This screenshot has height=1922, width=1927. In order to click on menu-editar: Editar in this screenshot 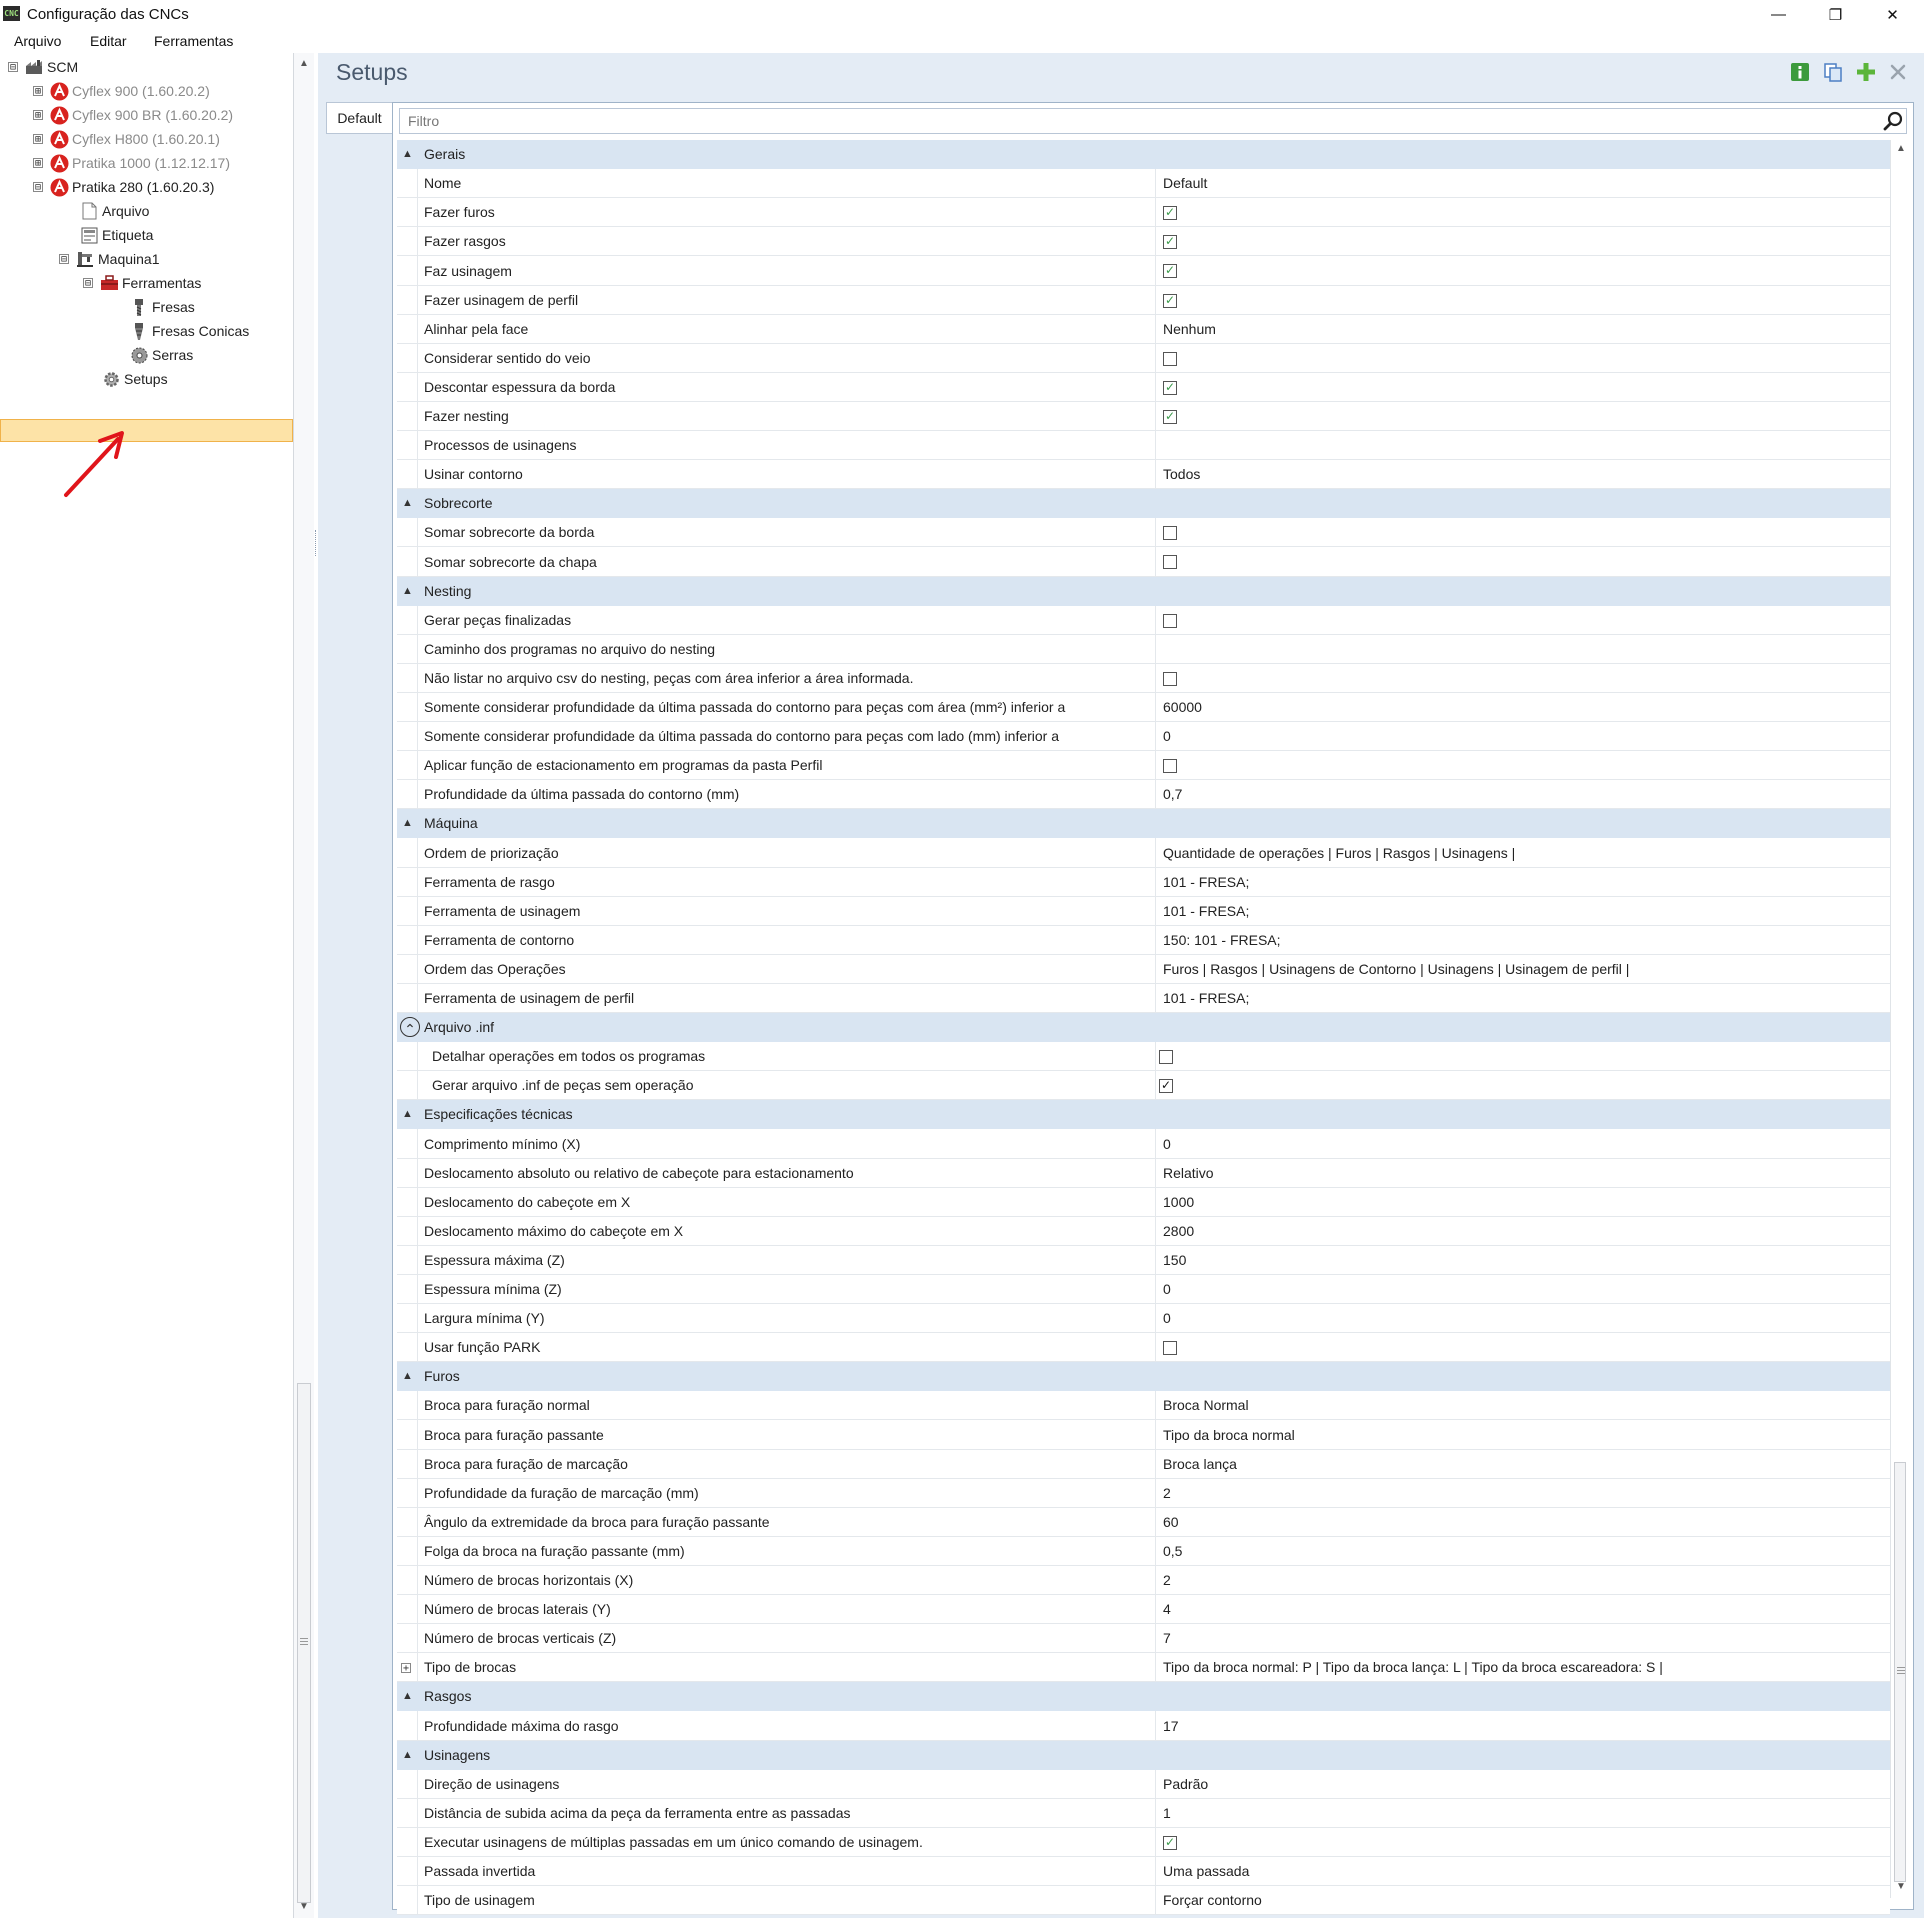, I will do `click(108, 41)`.